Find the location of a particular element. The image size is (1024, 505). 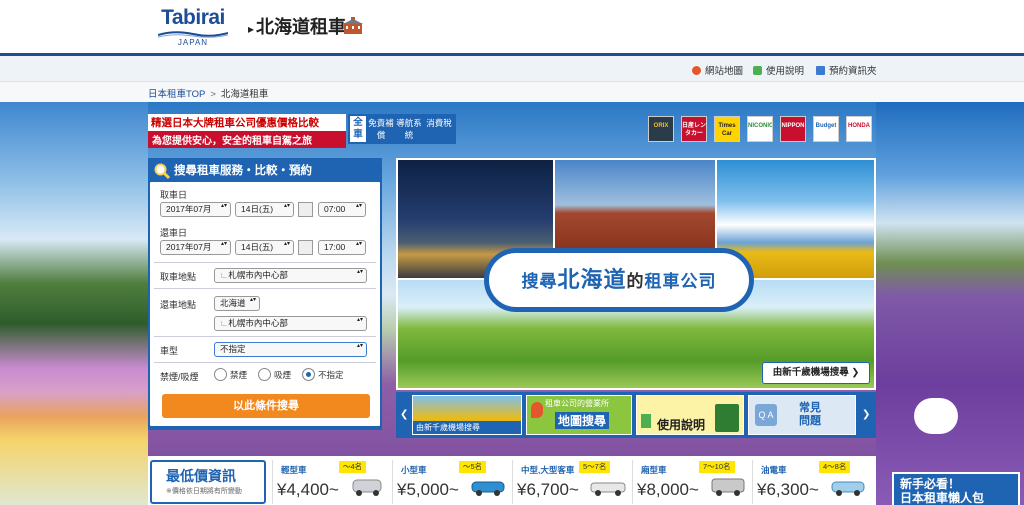

airport-search-button: 由新千歲機場搜尋 ❯ is located at coordinates (816, 373).